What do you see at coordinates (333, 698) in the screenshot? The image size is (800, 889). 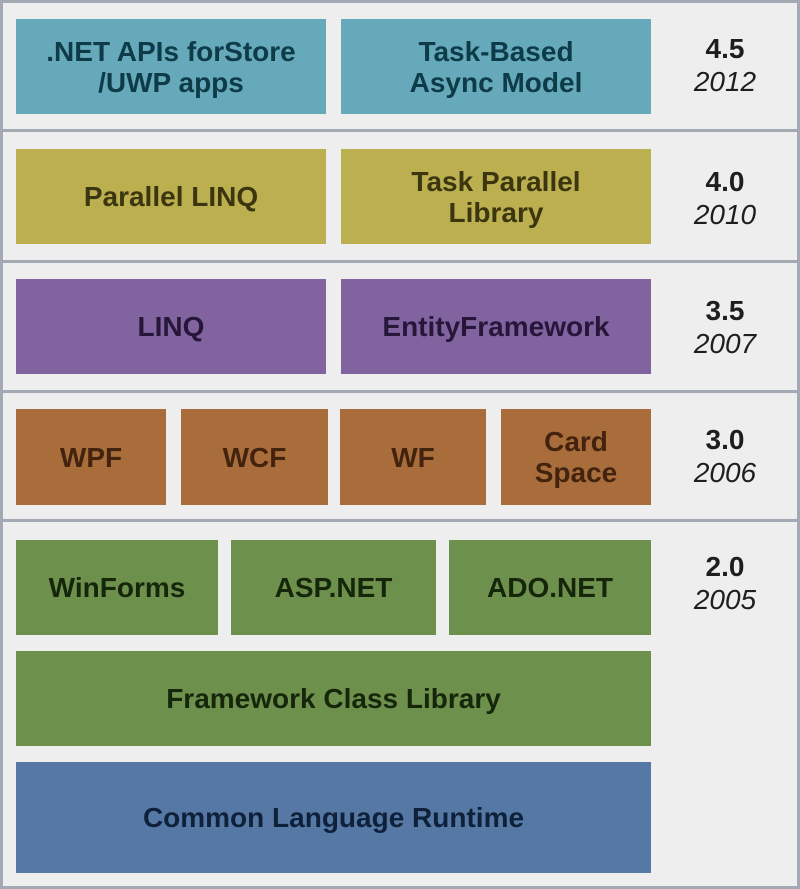 I see `component-framework-class-library: Framework Class Library` at bounding box center [333, 698].